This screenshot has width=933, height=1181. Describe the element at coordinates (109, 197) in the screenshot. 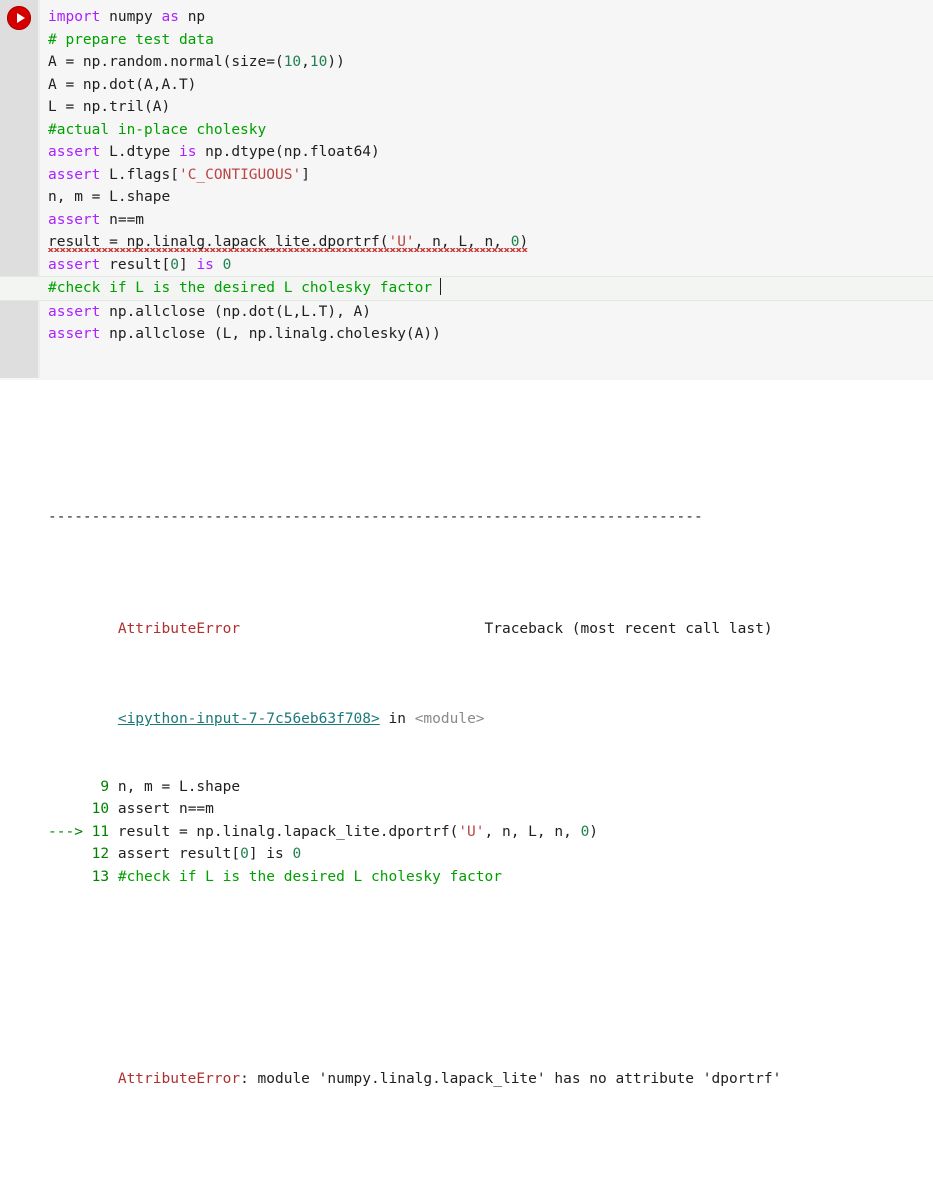

I see `code-token: n, m = L.shape` at that location.